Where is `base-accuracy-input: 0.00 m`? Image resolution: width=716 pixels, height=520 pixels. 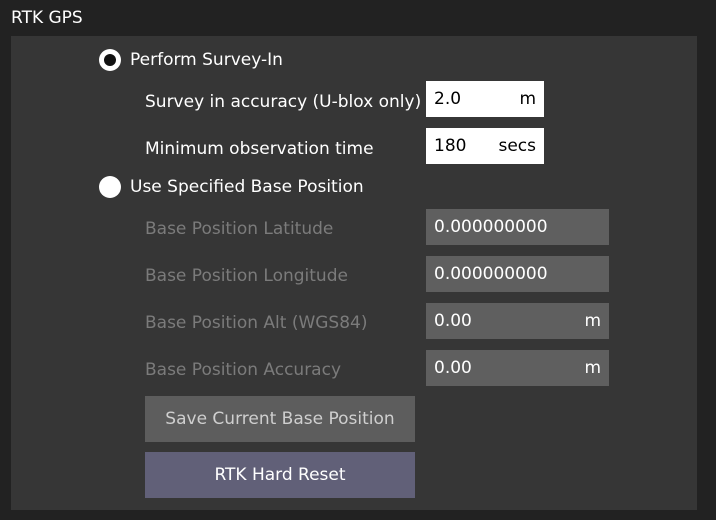 base-accuracy-input: 0.00 m is located at coordinates (517, 368).